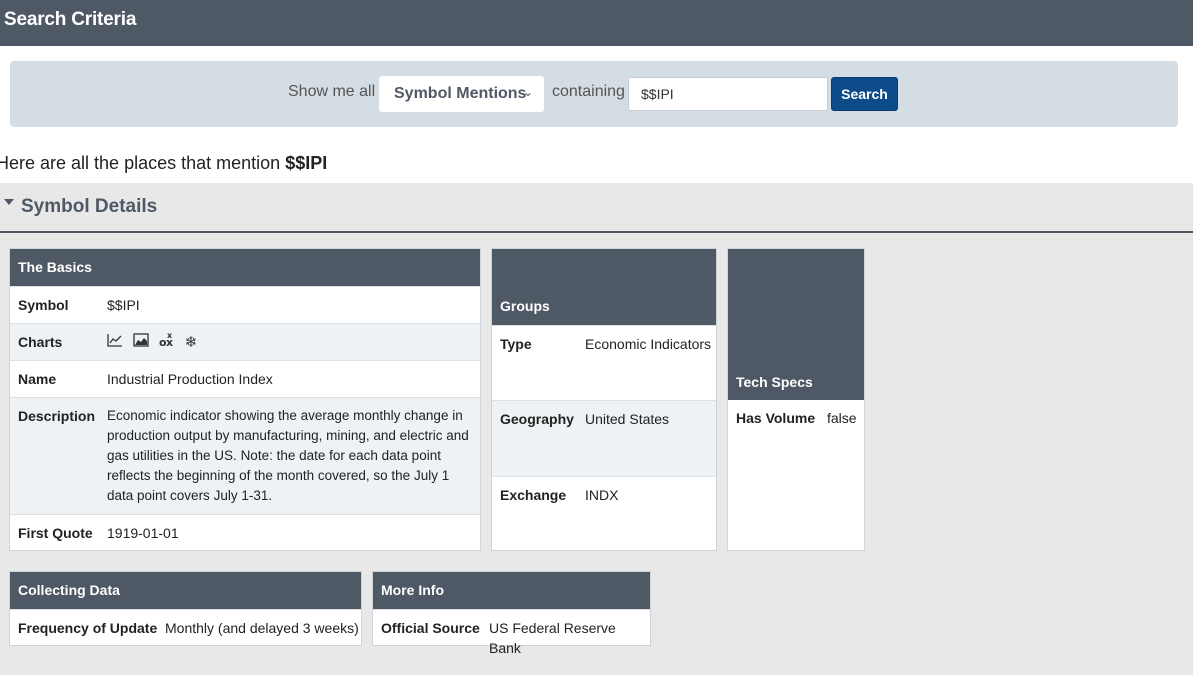 Image resolution: width=1193 pixels, height=675 pixels. What do you see at coordinates (332, 91) in the screenshot?
I see `show-me-all-label: Show me all` at bounding box center [332, 91].